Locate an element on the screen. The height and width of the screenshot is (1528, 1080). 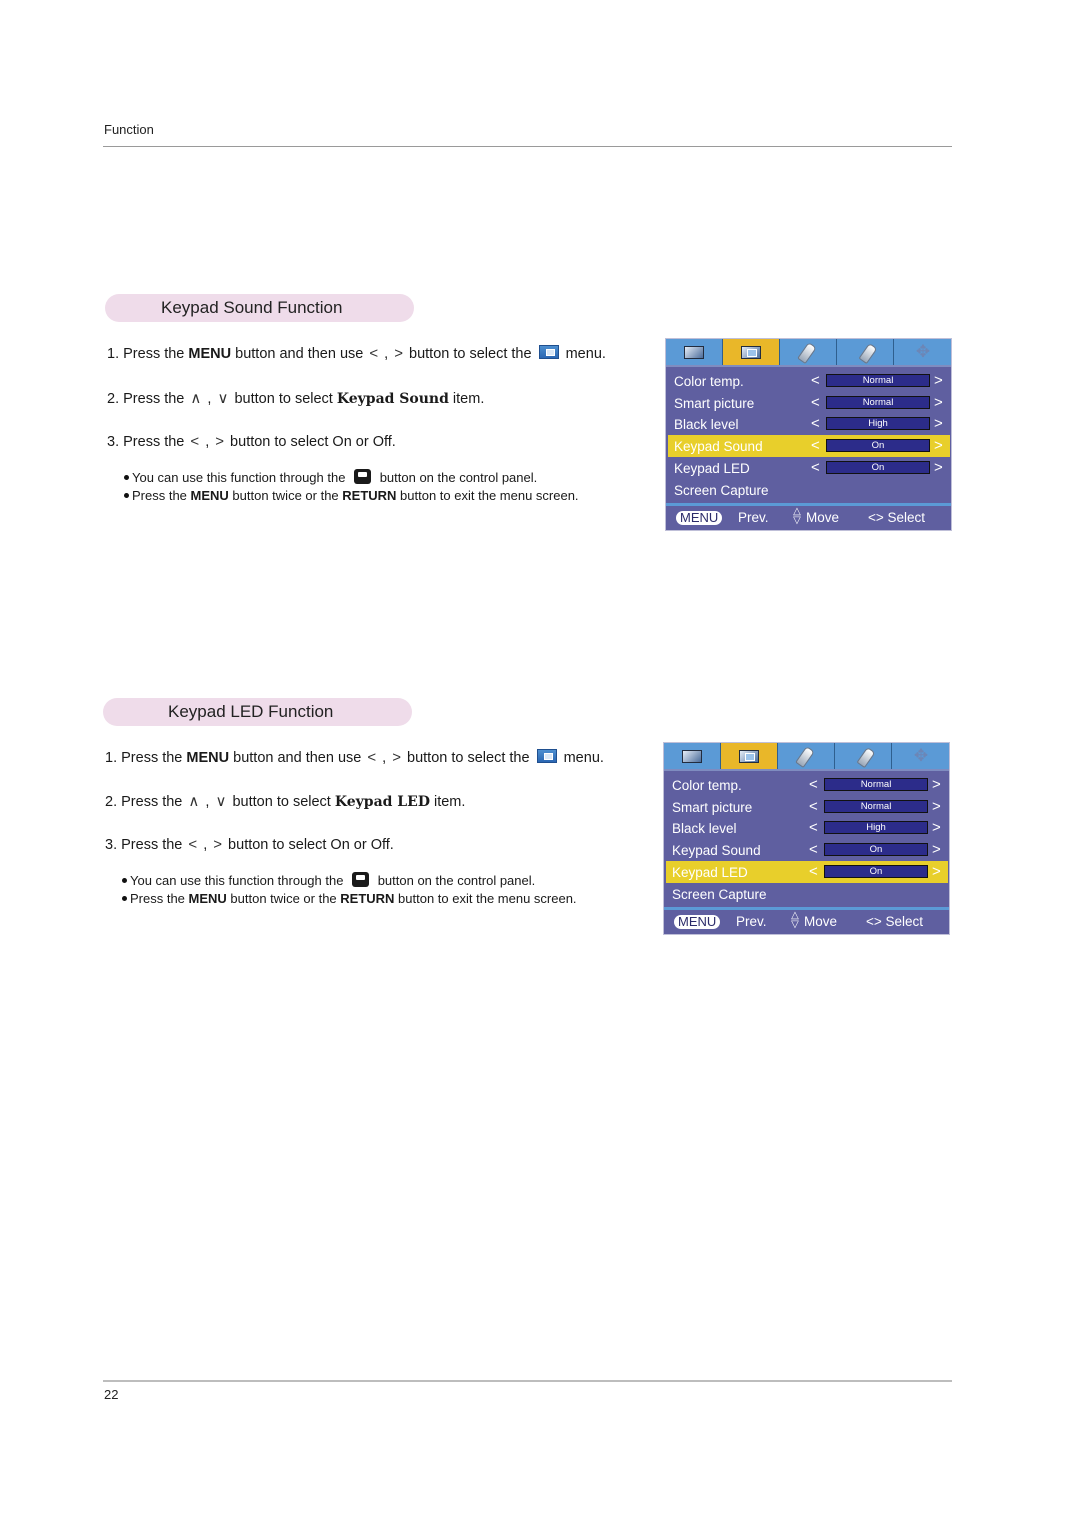
select-hint: <> Select is located at coordinates (895, 921).